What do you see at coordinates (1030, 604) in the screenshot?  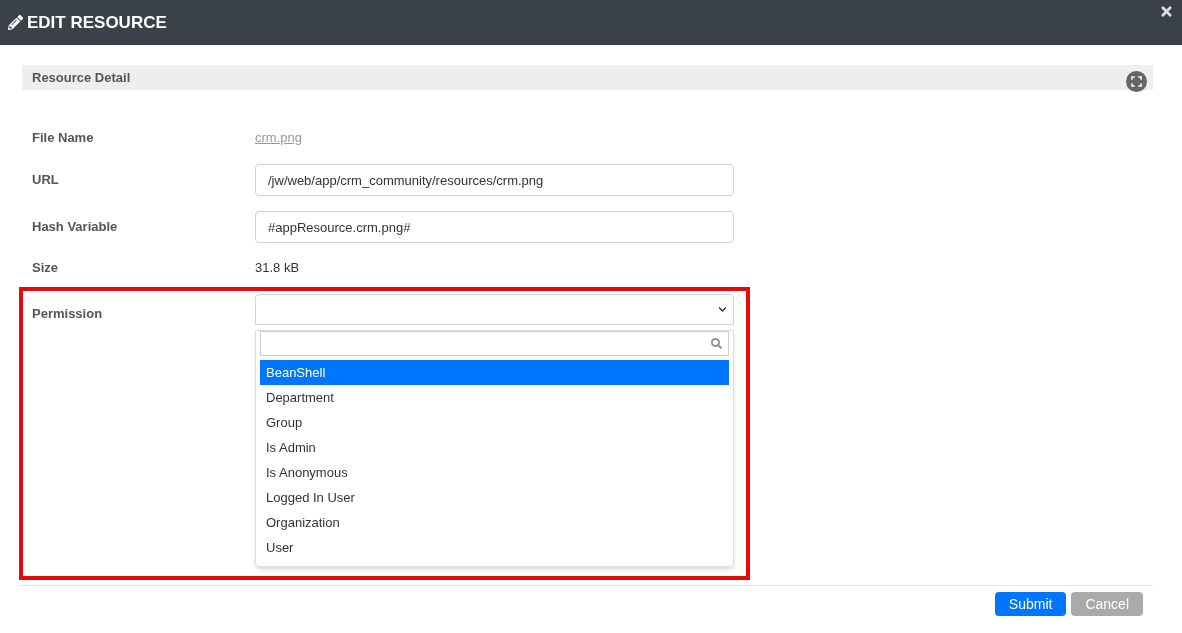 I see `submit-button: Submit` at bounding box center [1030, 604].